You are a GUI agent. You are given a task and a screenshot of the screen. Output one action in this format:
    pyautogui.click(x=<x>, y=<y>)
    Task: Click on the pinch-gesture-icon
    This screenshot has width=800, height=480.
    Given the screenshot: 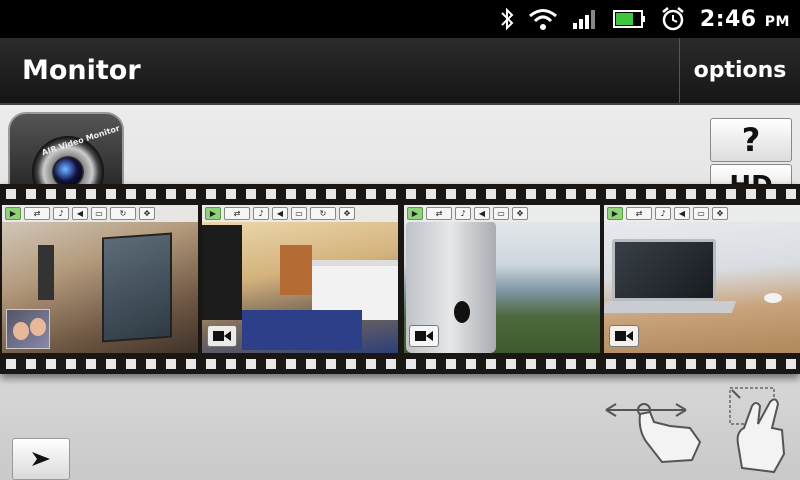 What is the action you would take?
    pyautogui.click(x=761, y=429)
    